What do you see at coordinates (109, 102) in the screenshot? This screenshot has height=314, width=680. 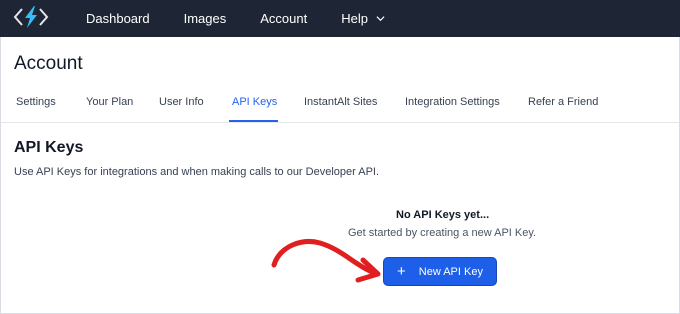 I see `tab-your-plan: Your Plan` at bounding box center [109, 102].